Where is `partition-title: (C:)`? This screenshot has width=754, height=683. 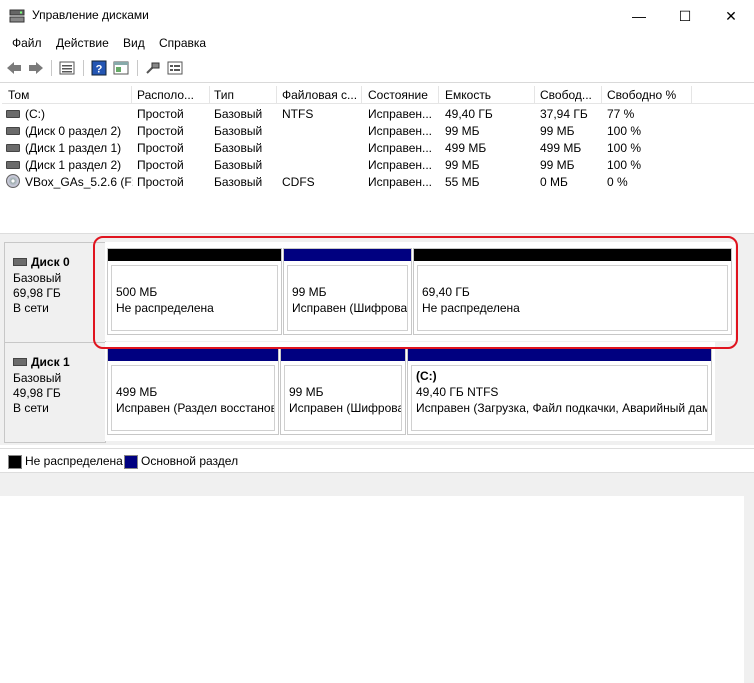
partition-title: (C:) is located at coordinates (426, 376).